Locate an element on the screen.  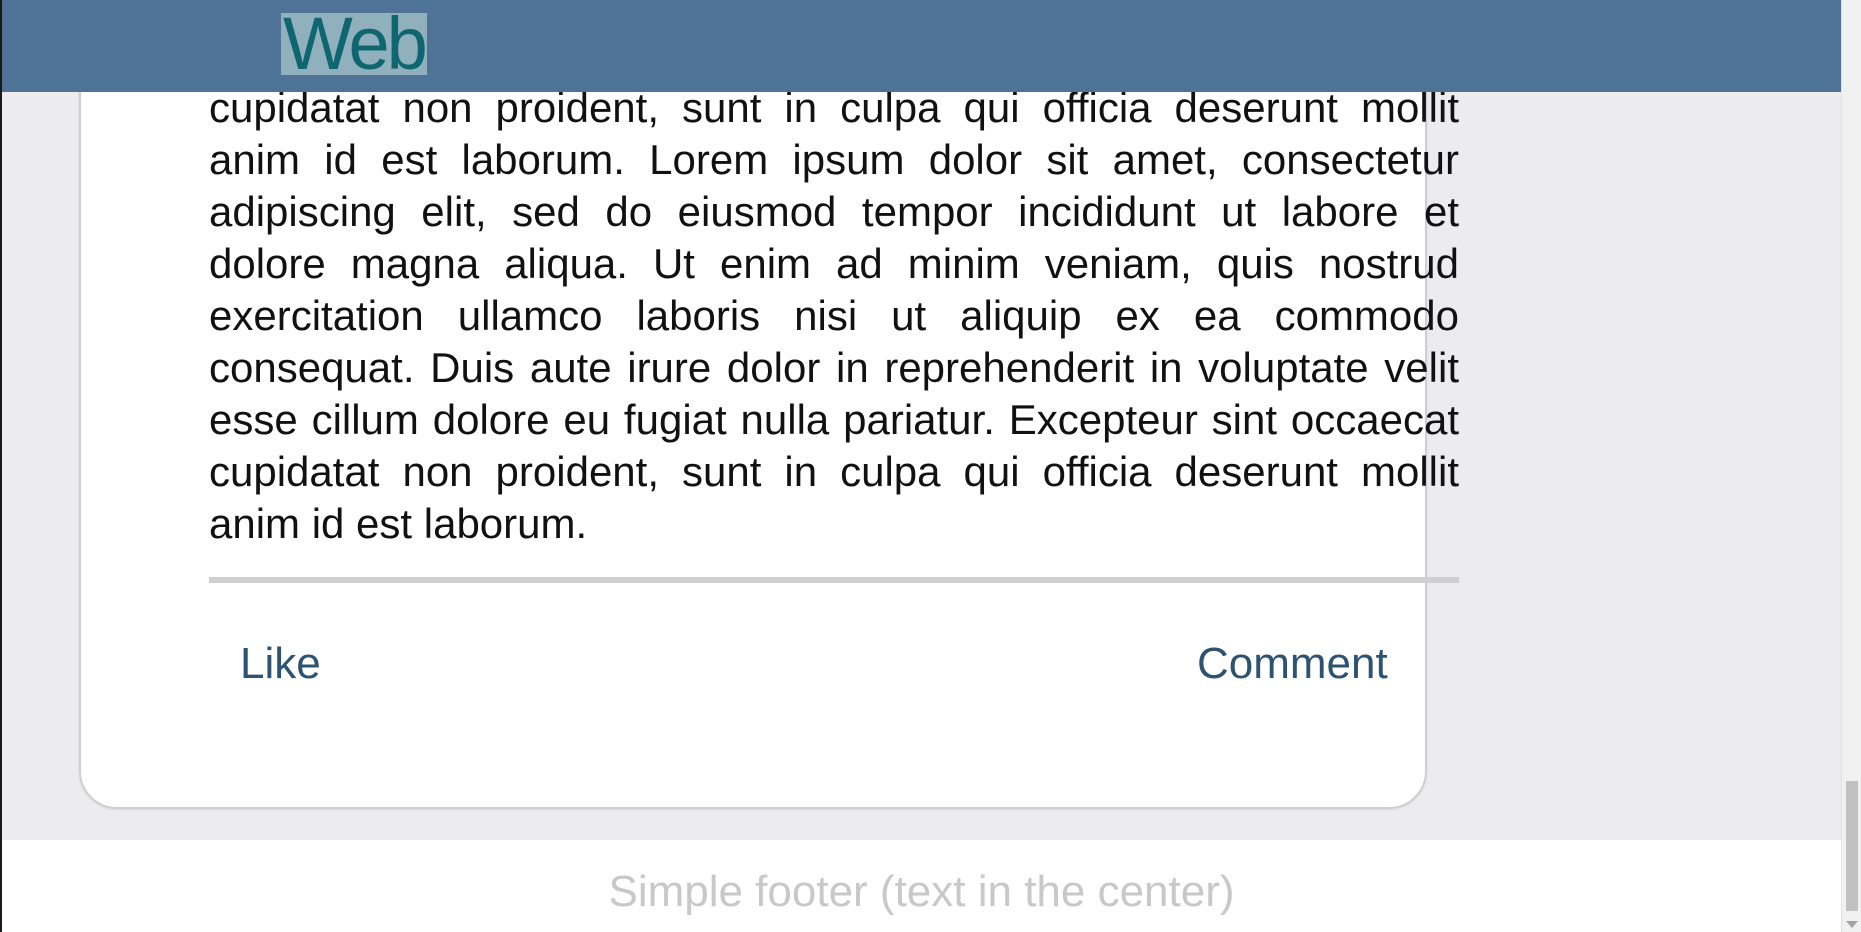
post-divider is located at coordinates (834, 580).